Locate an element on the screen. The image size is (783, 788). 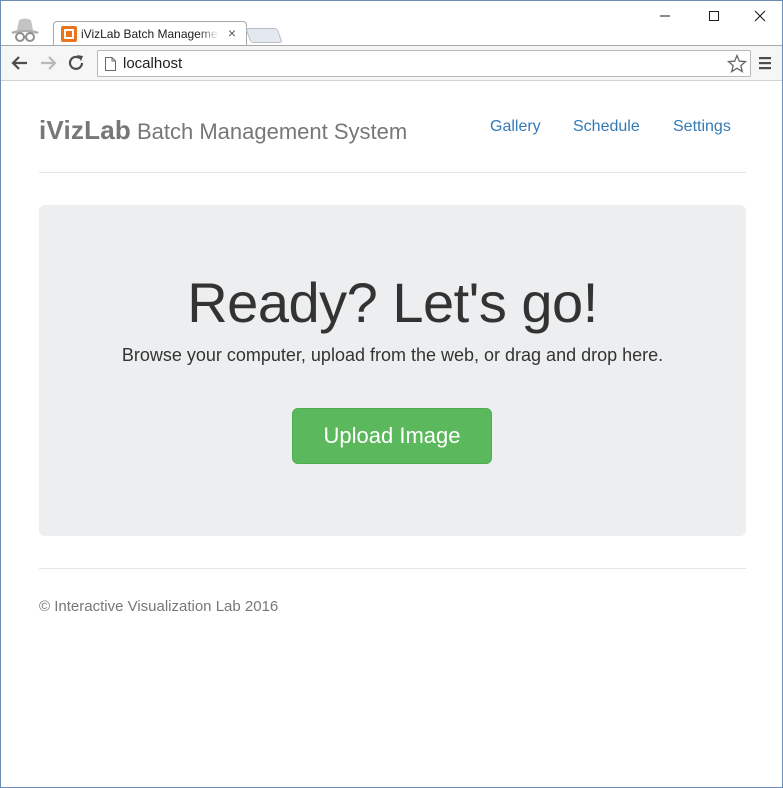
tab-title: iVizLab Batch Management System is located at coordinates (150, 34).